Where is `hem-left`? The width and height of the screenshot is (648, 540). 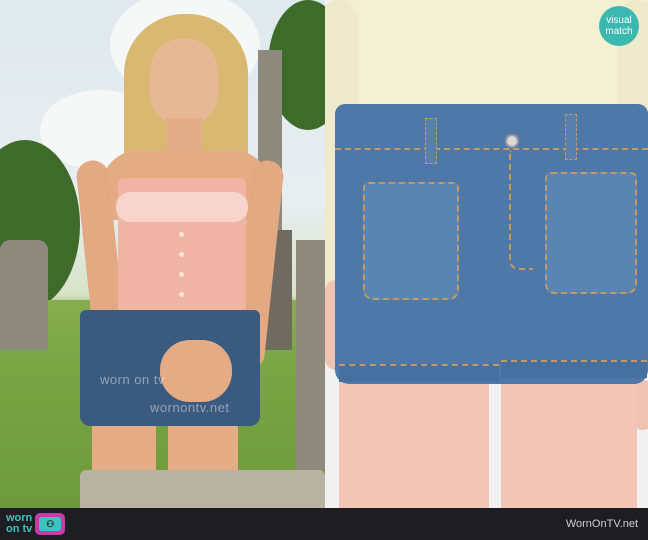
hem-left is located at coordinates (419, 373).